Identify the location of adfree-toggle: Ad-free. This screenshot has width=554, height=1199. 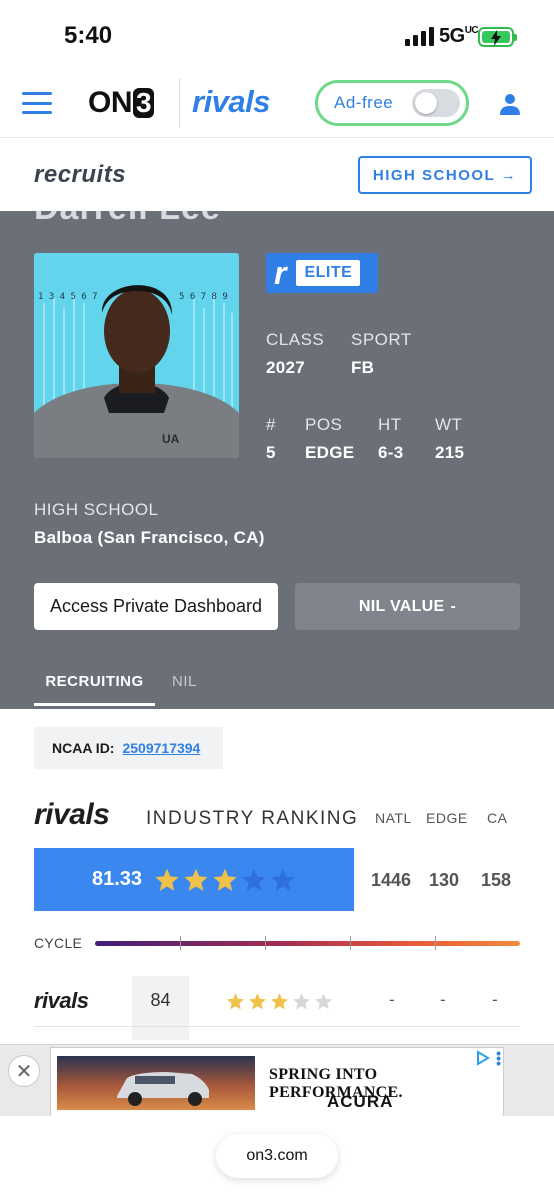
(392, 103).